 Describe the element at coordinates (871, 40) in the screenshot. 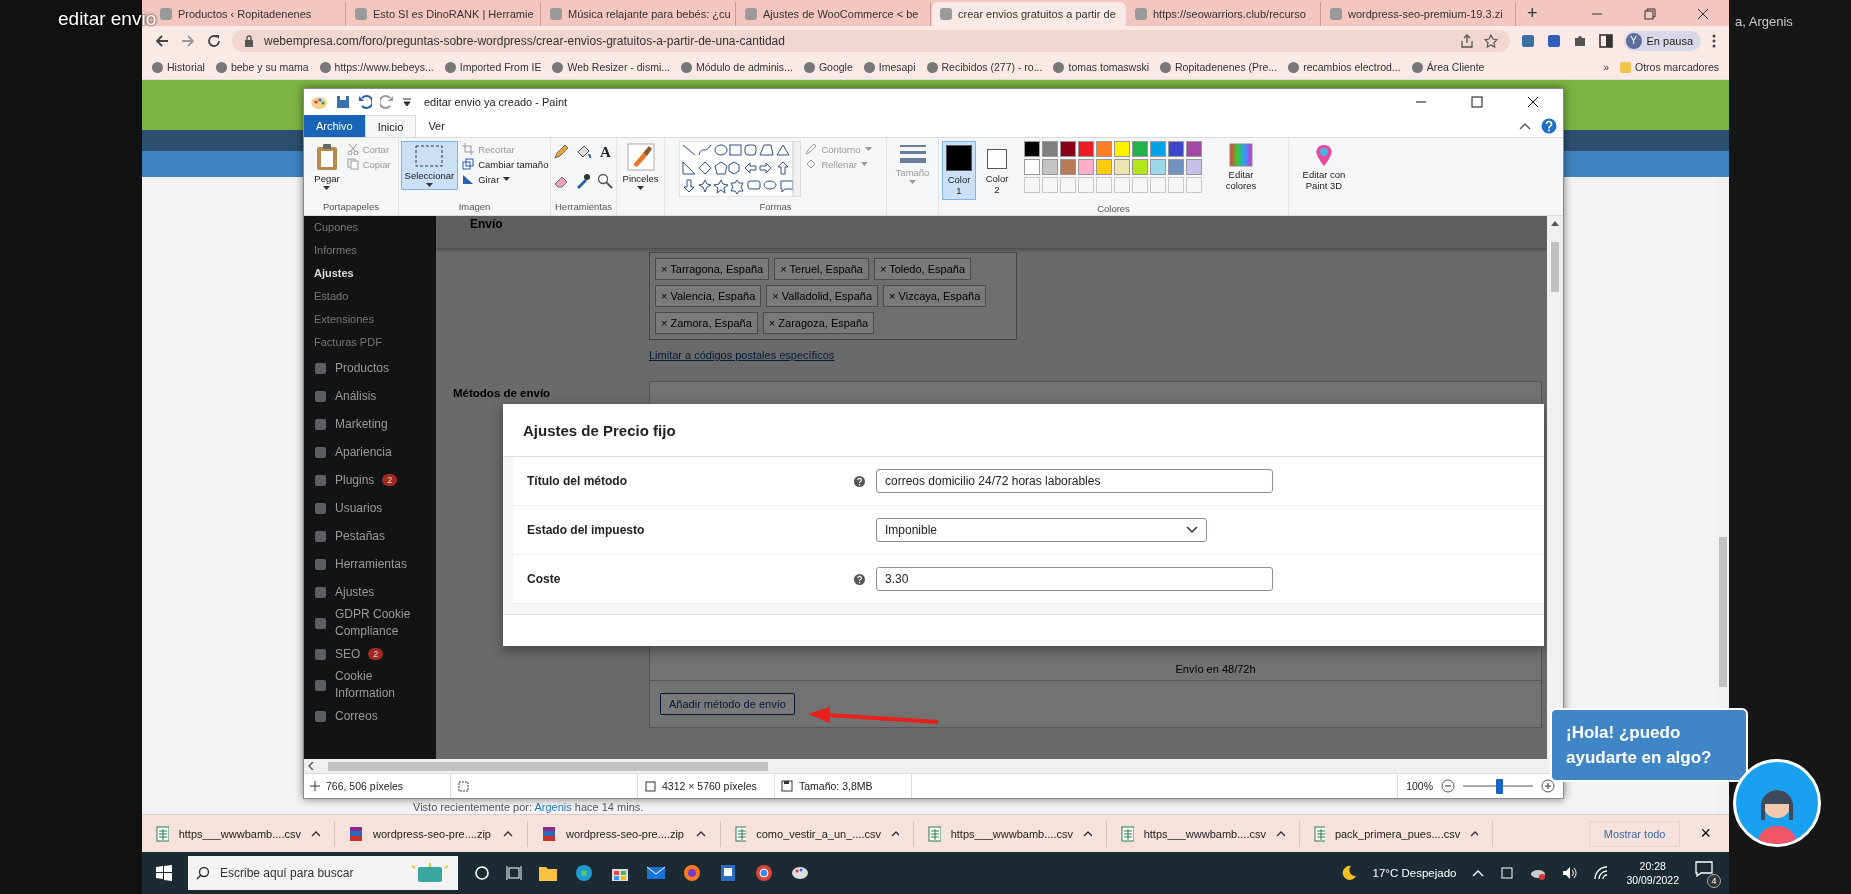

I see `address-bar: webempresa.com/foro/preguntas-sobre-wordpress/crear-envios-gratuitos-a-partir-de-una-cantidad` at that location.